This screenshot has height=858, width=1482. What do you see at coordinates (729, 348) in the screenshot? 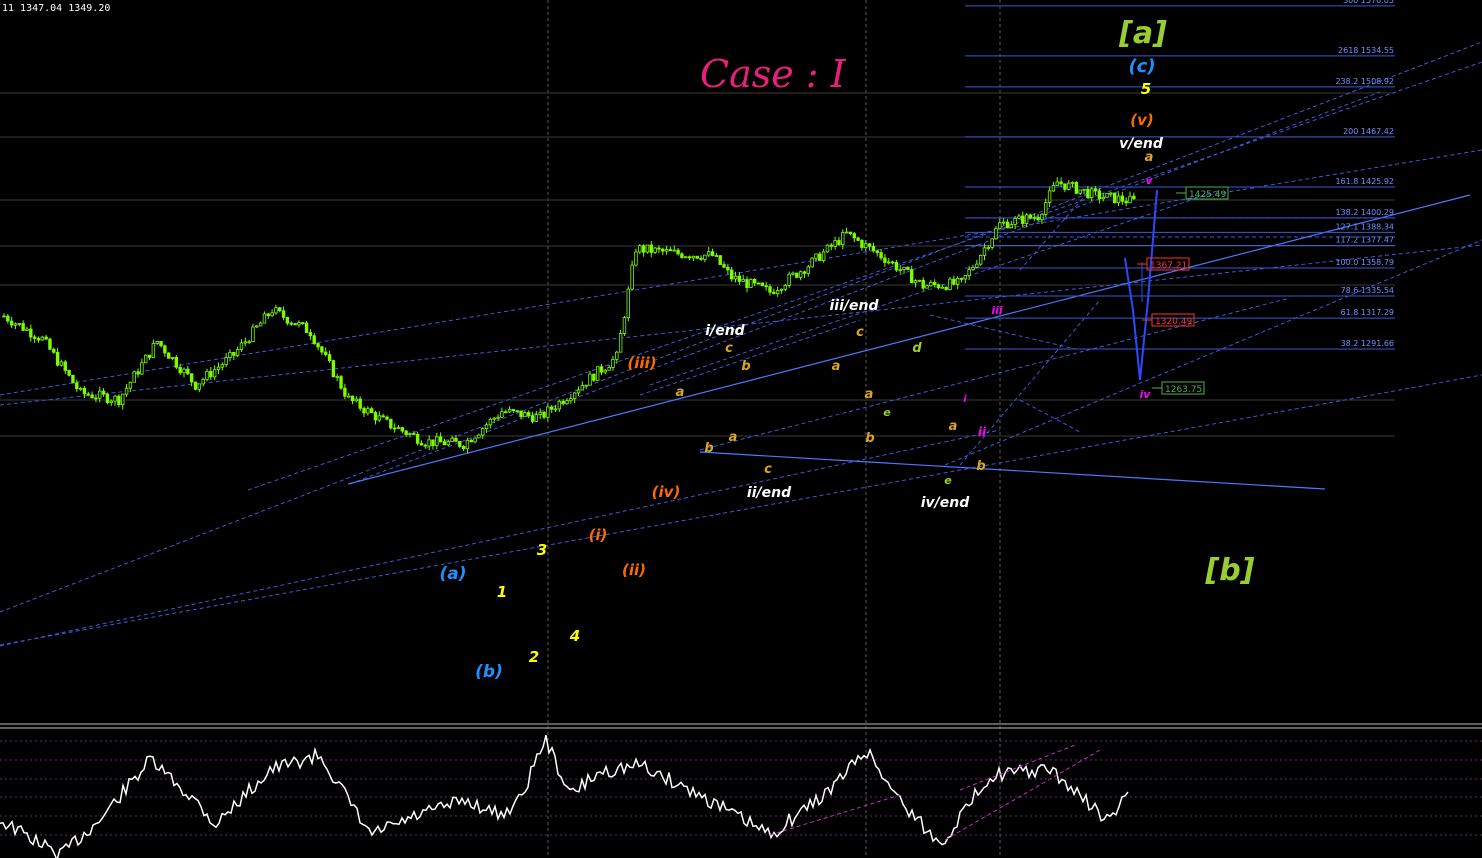
I see `wave-label-22-0: c` at bounding box center [729, 348].